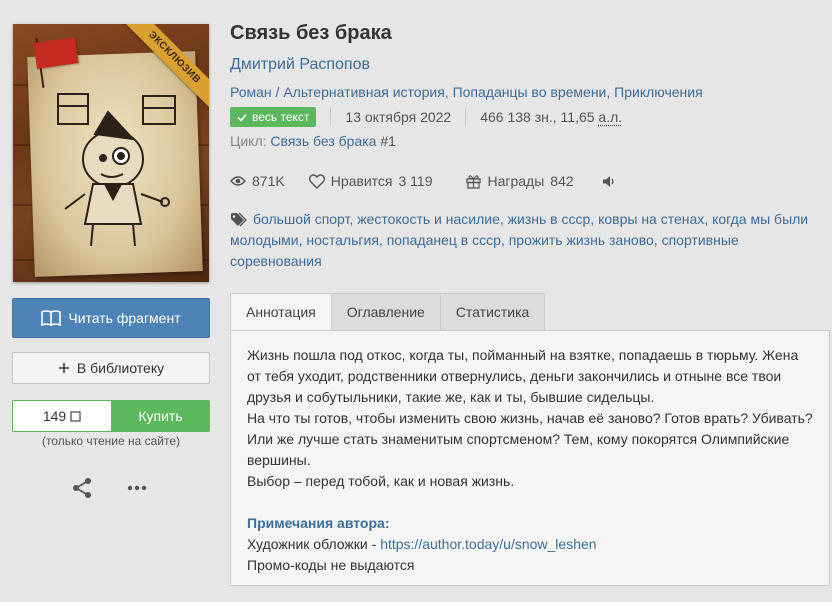 Image resolution: width=832 pixels, height=602 pixels. Describe the element at coordinates (318, 523) in the screenshot. I see `author-notes-title: Примечания автора:` at that location.